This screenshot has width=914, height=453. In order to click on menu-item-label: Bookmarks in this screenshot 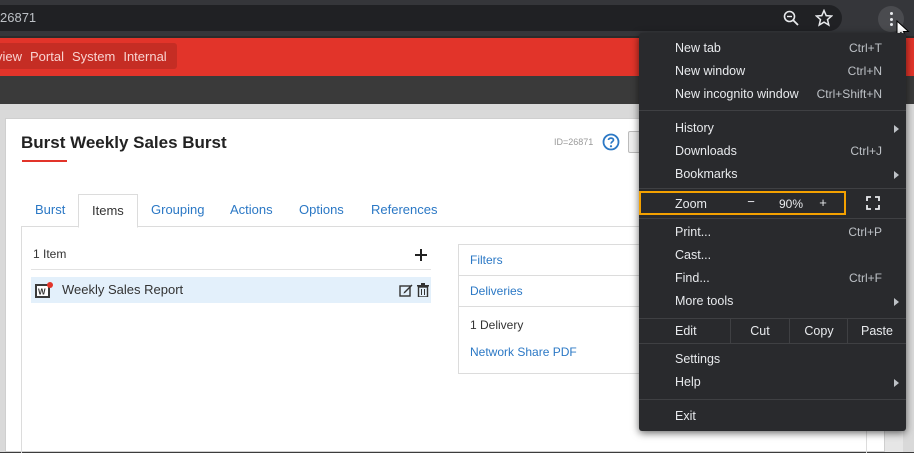, I will do `click(706, 174)`.